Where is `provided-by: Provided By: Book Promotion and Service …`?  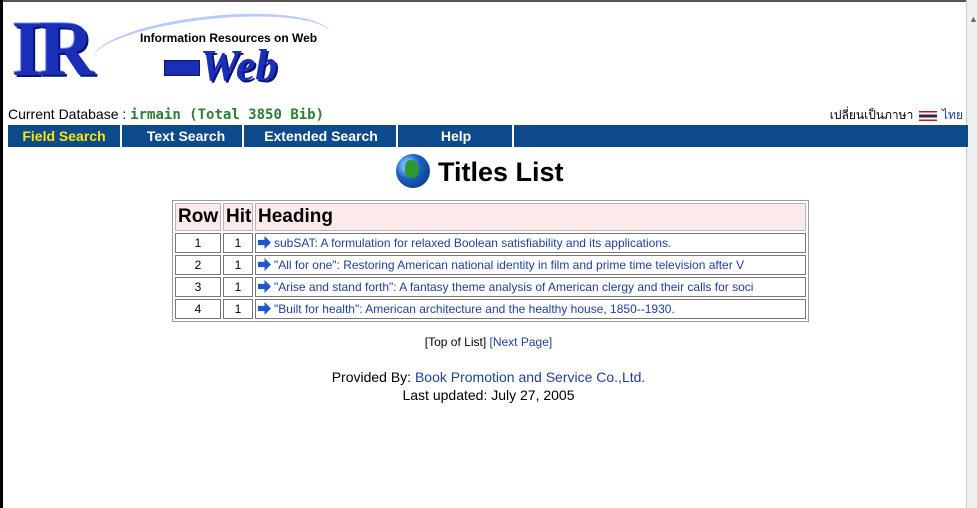 provided-by: Provided By: Book Promotion and Service … is located at coordinates (488, 377).